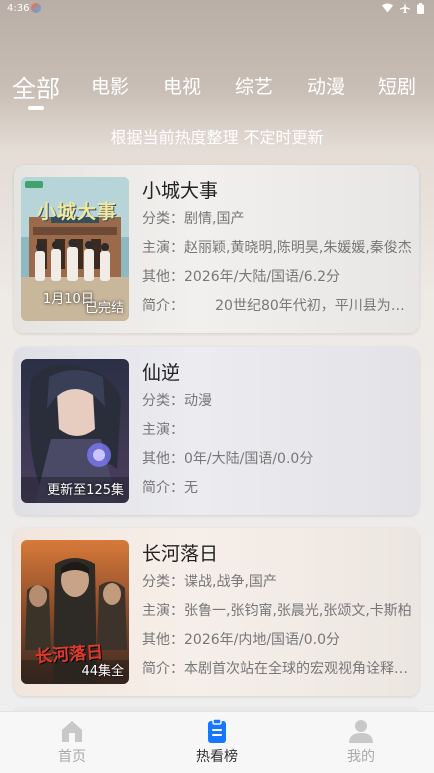 The width and height of the screenshot is (434, 773). I want to click on status-icons, so click(403, 10).